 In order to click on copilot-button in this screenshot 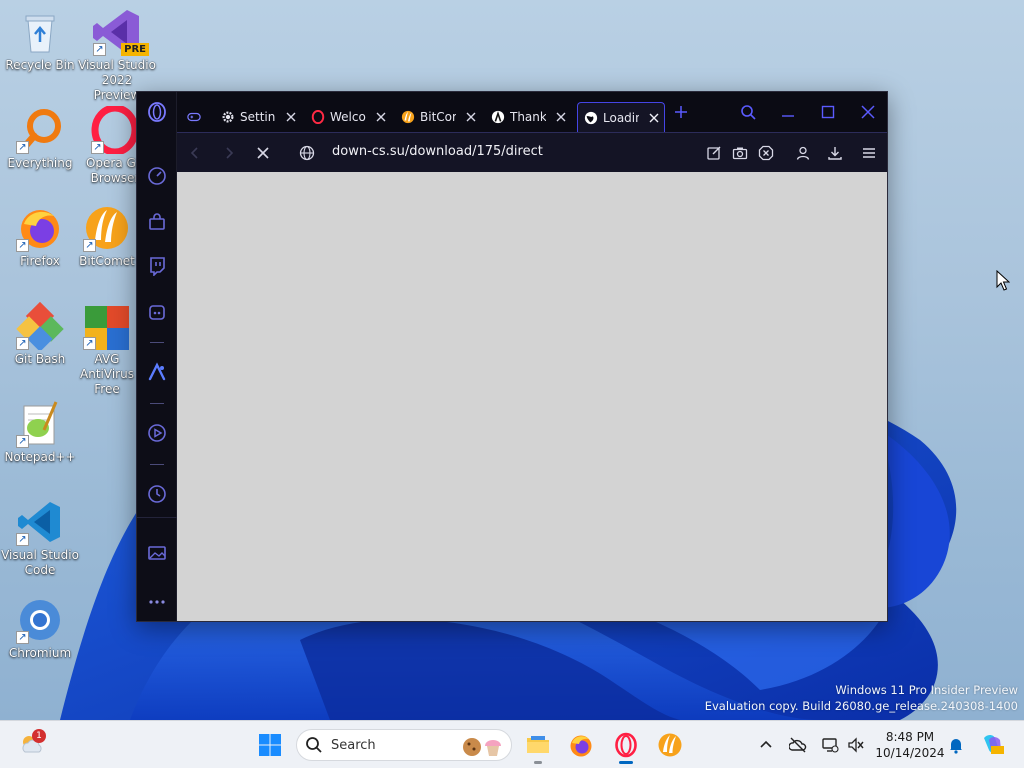, I will do `click(992, 745)`.